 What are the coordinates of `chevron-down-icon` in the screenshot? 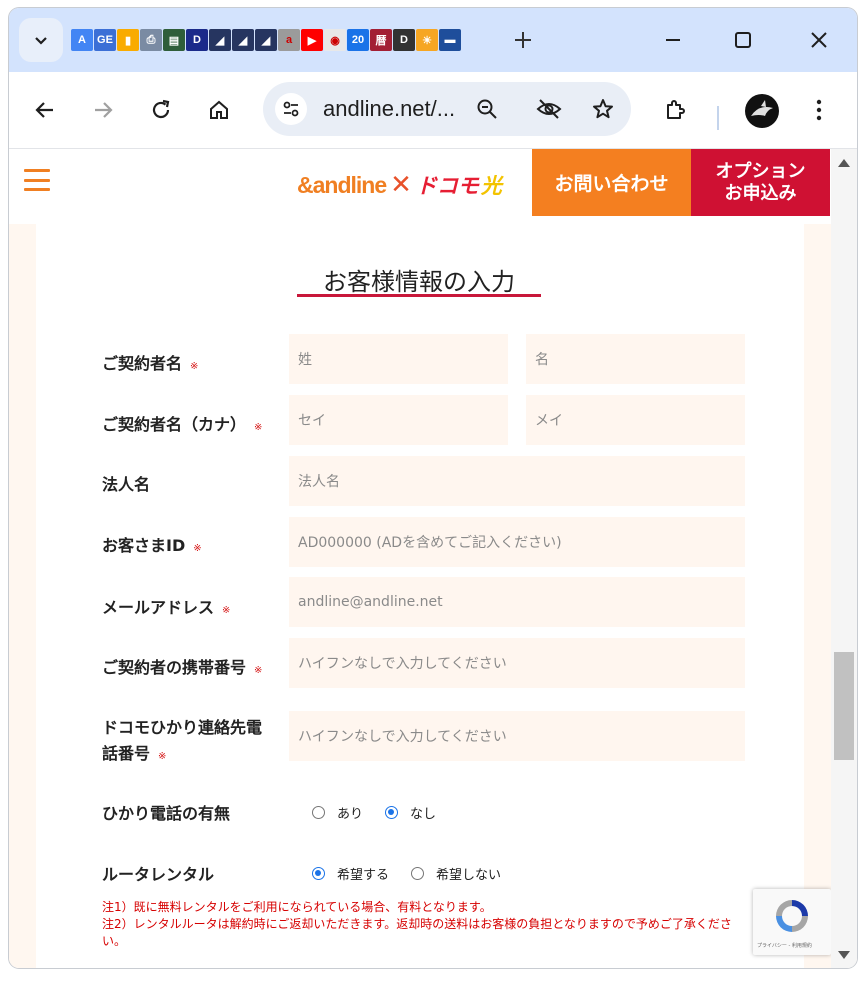 It's located at (41, 41).